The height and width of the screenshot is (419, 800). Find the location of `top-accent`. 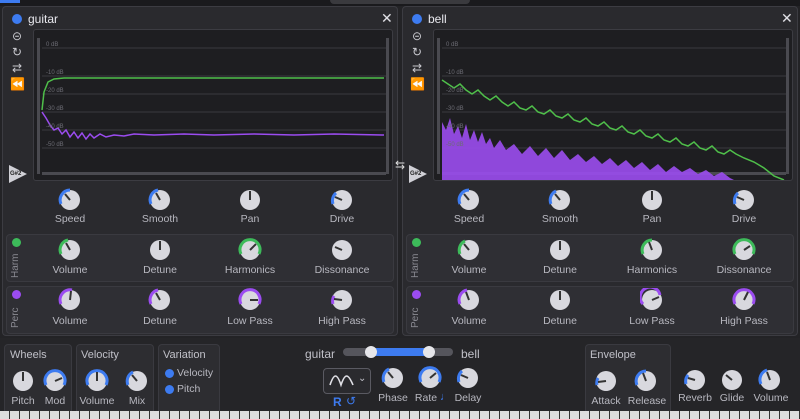

top-accent is located at coordinates (10, 1).